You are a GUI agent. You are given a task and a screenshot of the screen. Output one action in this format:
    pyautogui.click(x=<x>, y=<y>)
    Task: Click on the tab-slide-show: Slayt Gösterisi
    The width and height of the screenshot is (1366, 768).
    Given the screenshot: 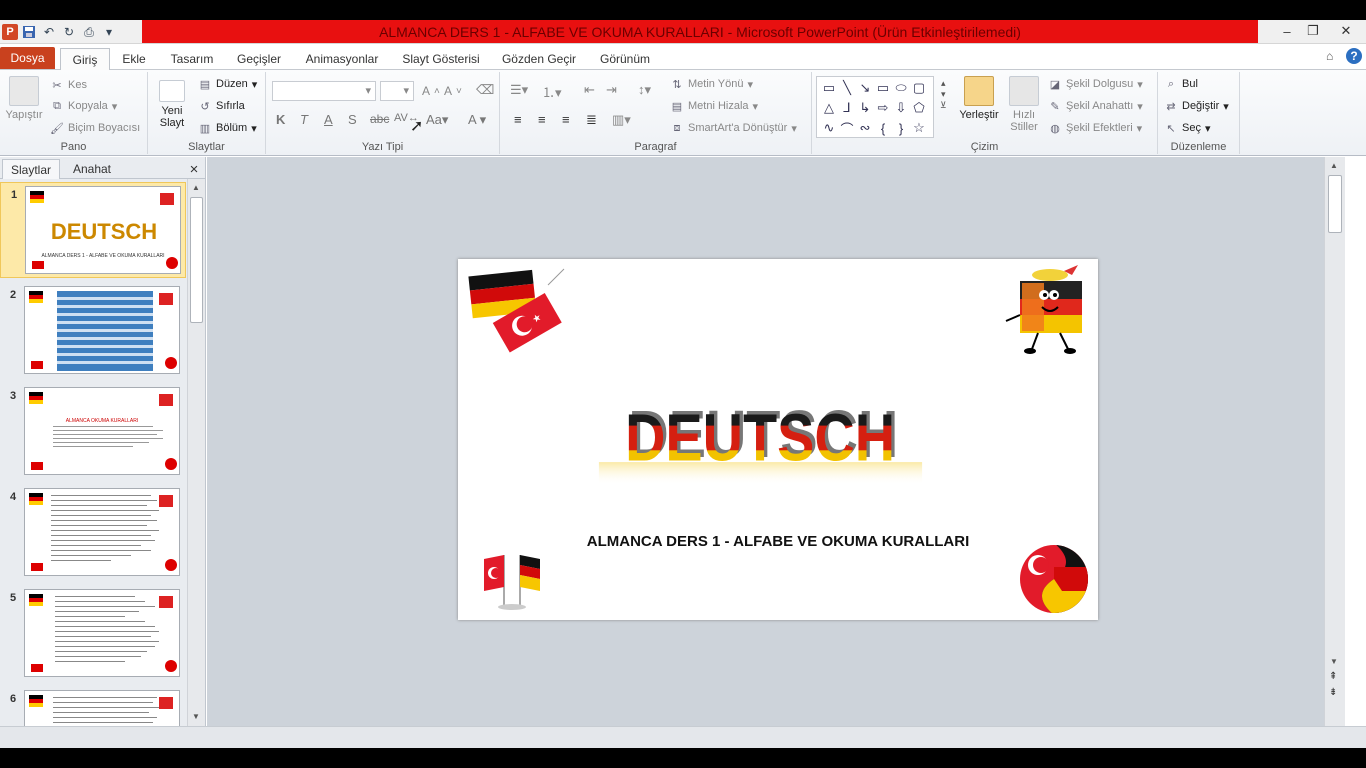 What is the action you would take?
    pyautogui.click(x=441, y=59)
    